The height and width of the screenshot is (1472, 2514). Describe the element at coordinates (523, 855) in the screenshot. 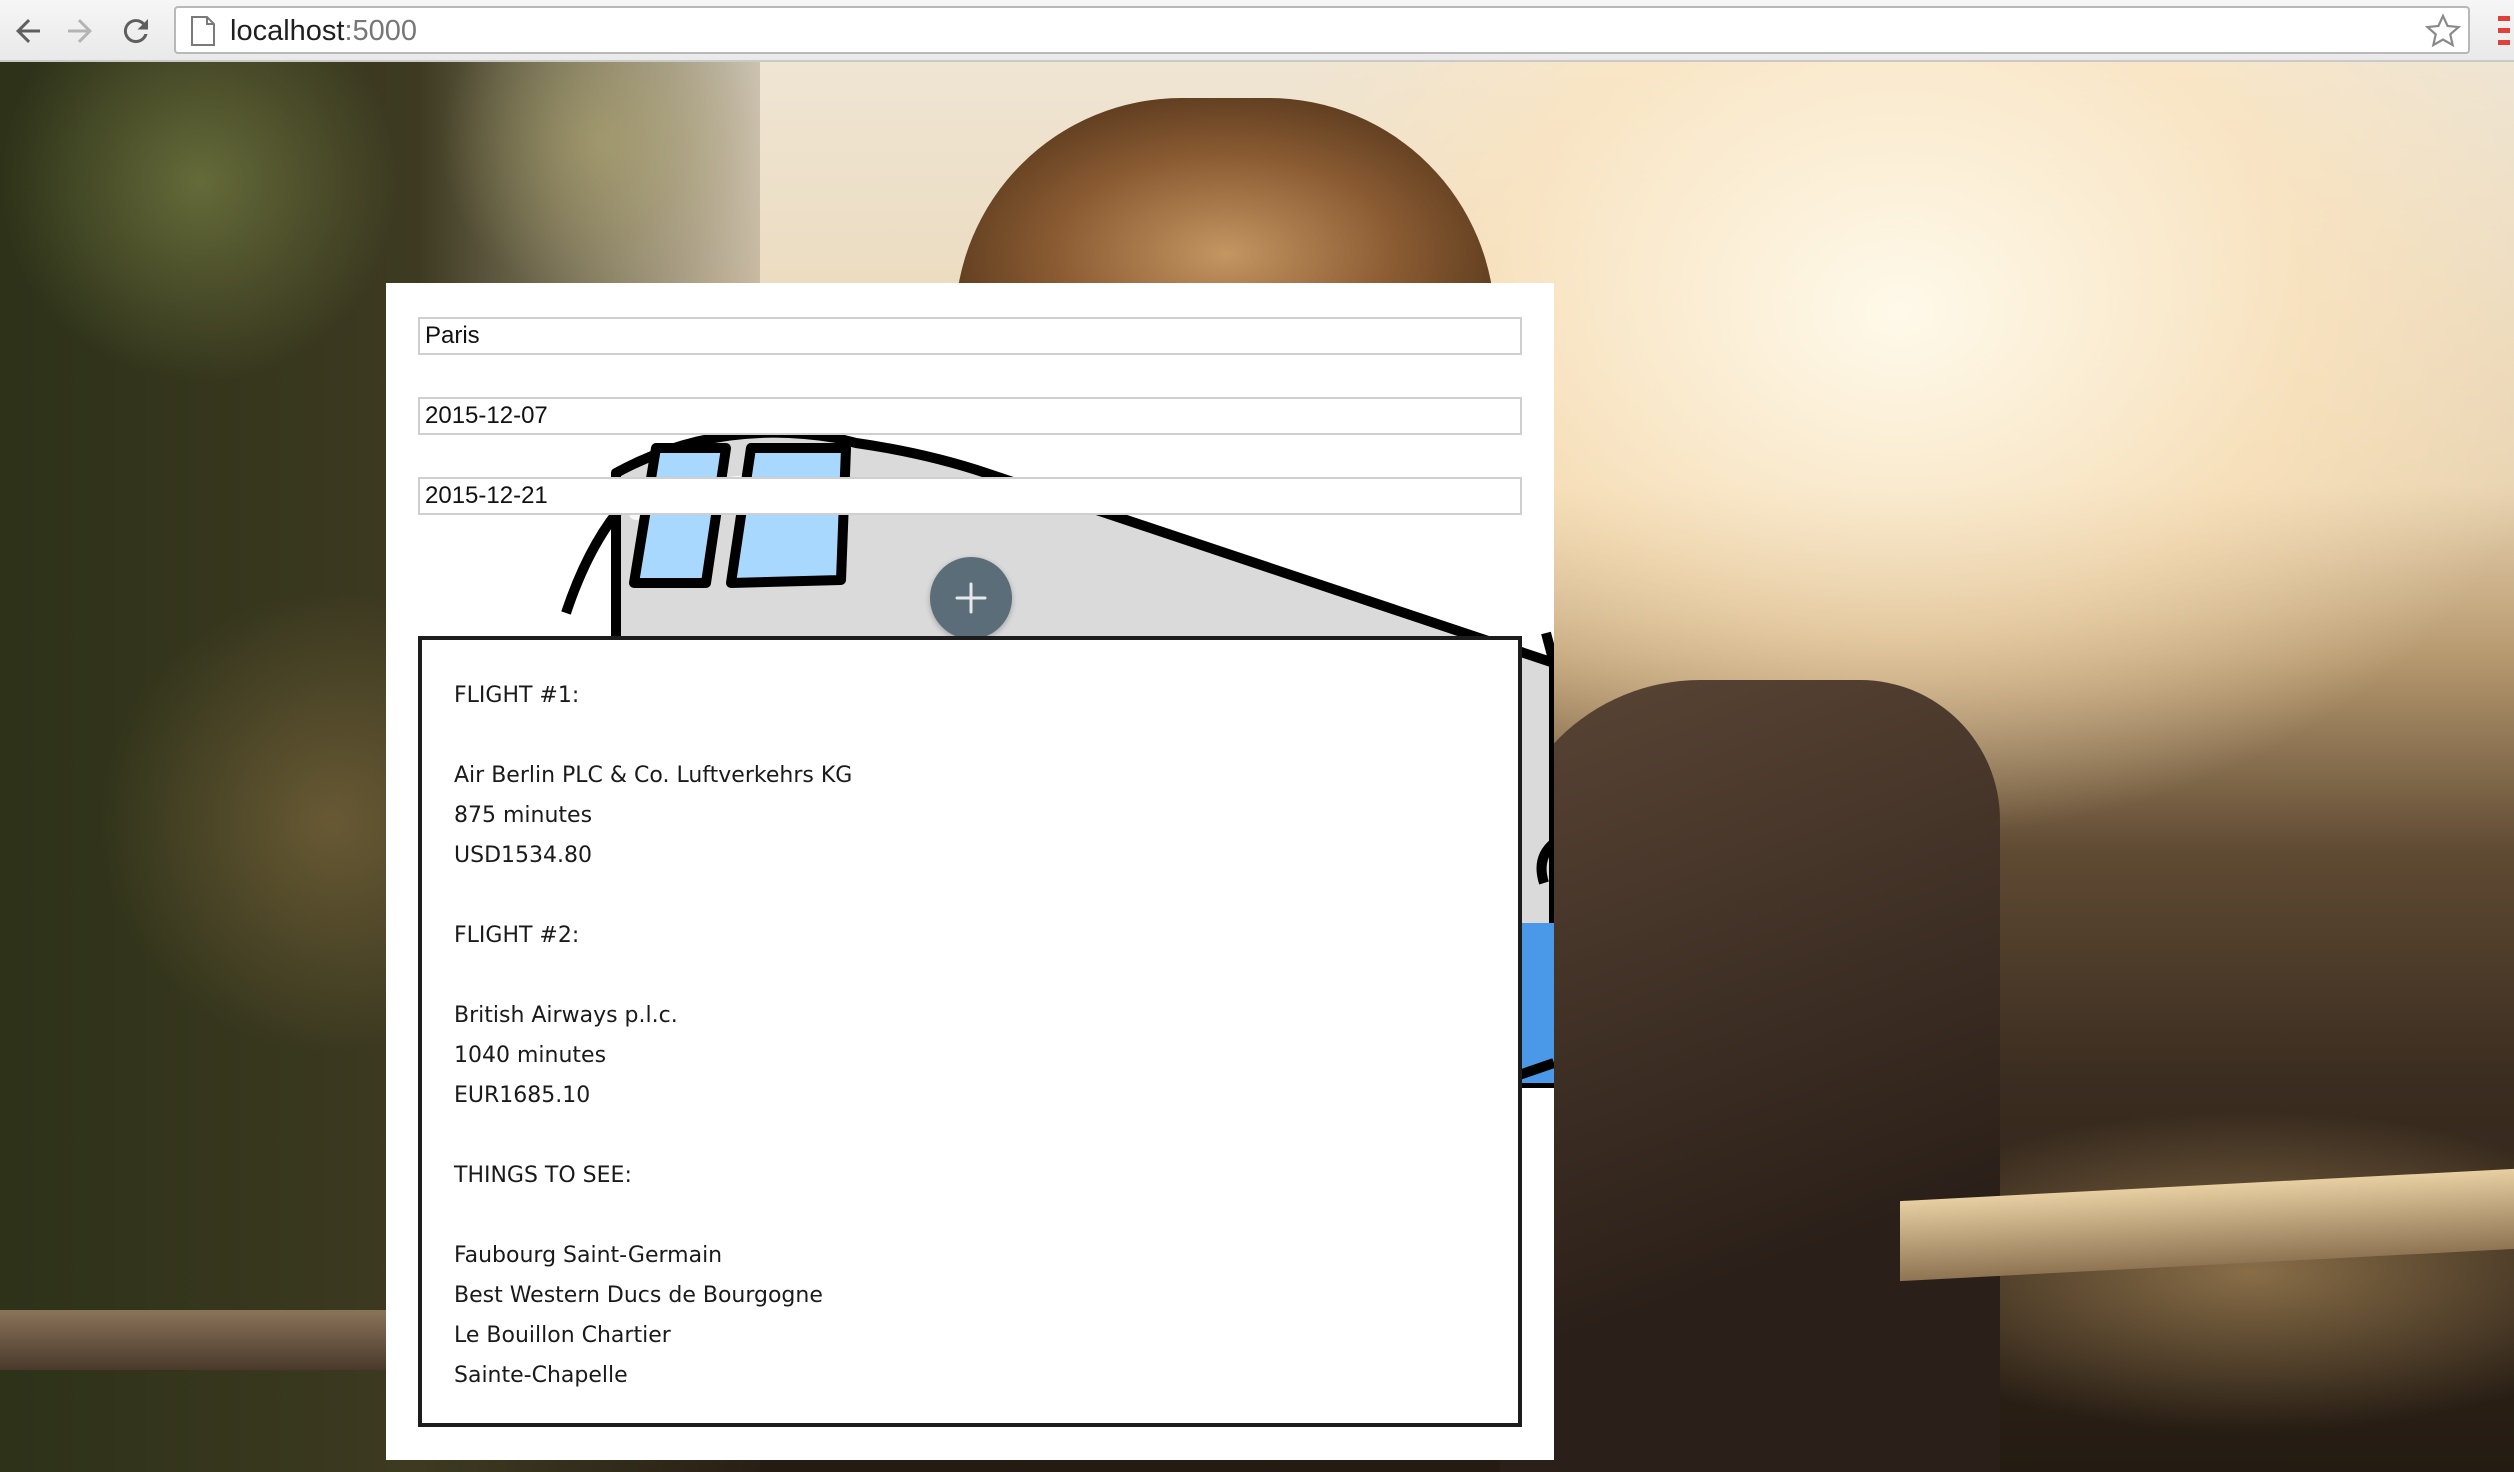

I see `flight-1-price: USD1534.80` at that location.